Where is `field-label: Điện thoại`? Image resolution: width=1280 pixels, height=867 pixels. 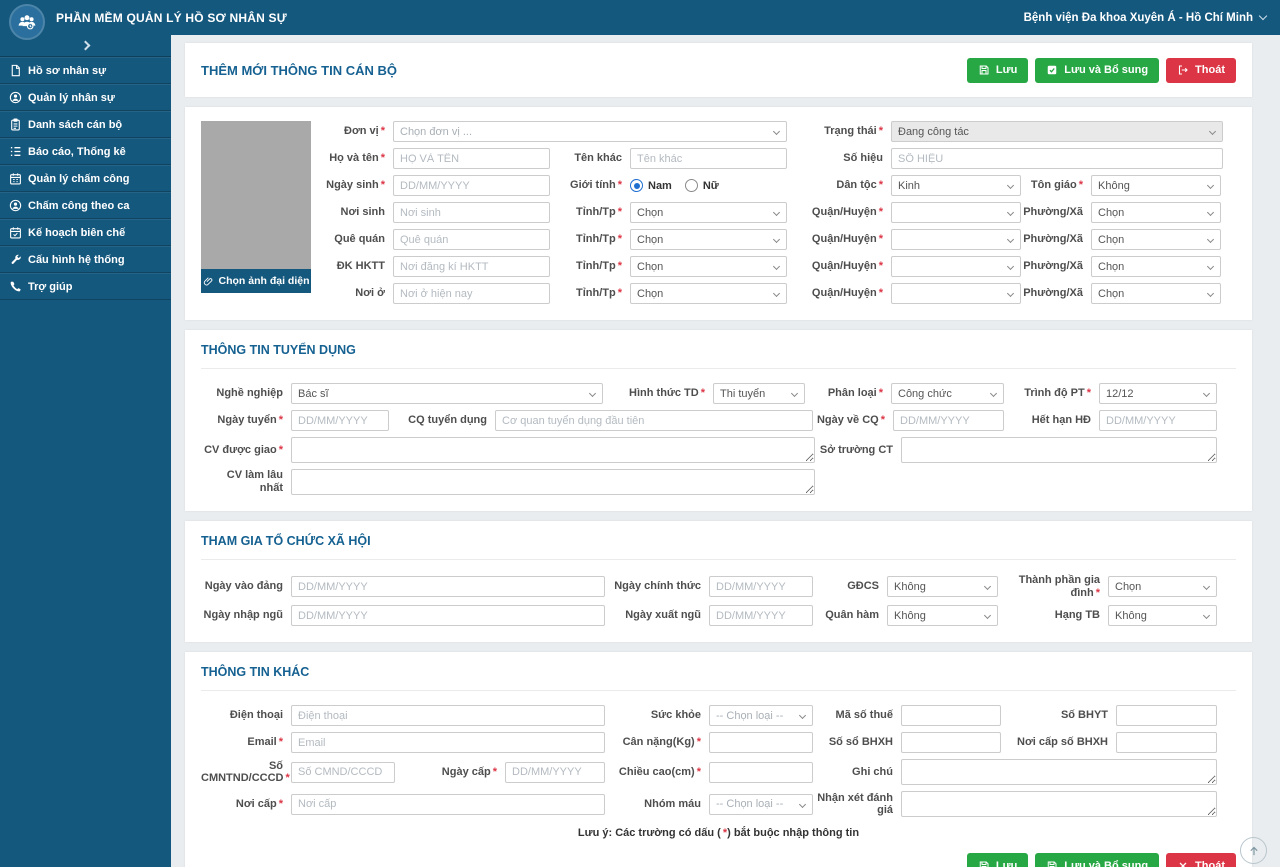 field-label: Điện thoại is located at coordinates (256, 715).